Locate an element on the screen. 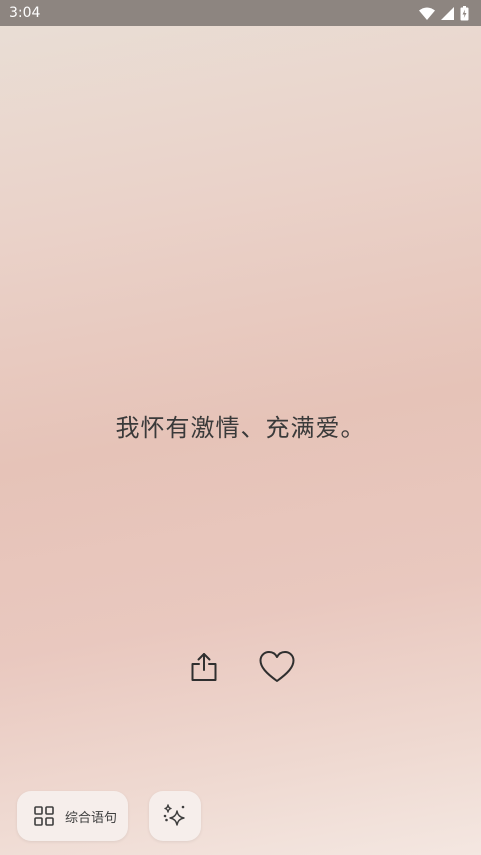 This screenshot has width=481, height=855. category-button: 综合语句 is located at coordinates (72, 816).